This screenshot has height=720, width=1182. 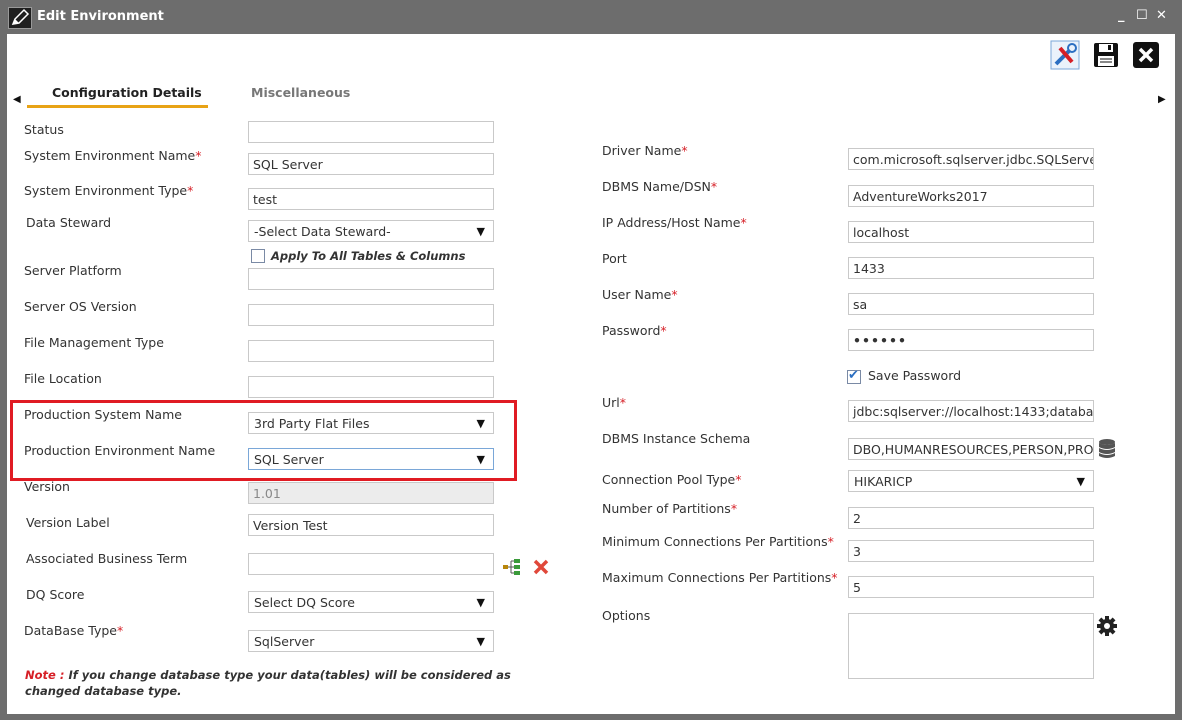 I want to click on server-platform-field, so click(x=371, y=279).